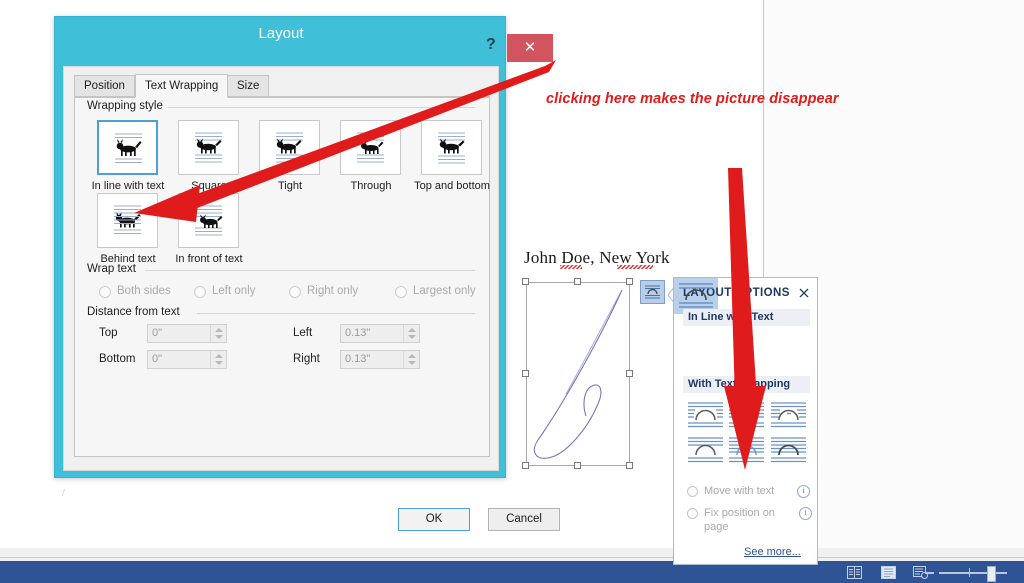 The height and width of the screenshot is (583, 1024). Describe the element at coordinates (248, 86) in the screenshot. I see `tab-size: Size` at that location.